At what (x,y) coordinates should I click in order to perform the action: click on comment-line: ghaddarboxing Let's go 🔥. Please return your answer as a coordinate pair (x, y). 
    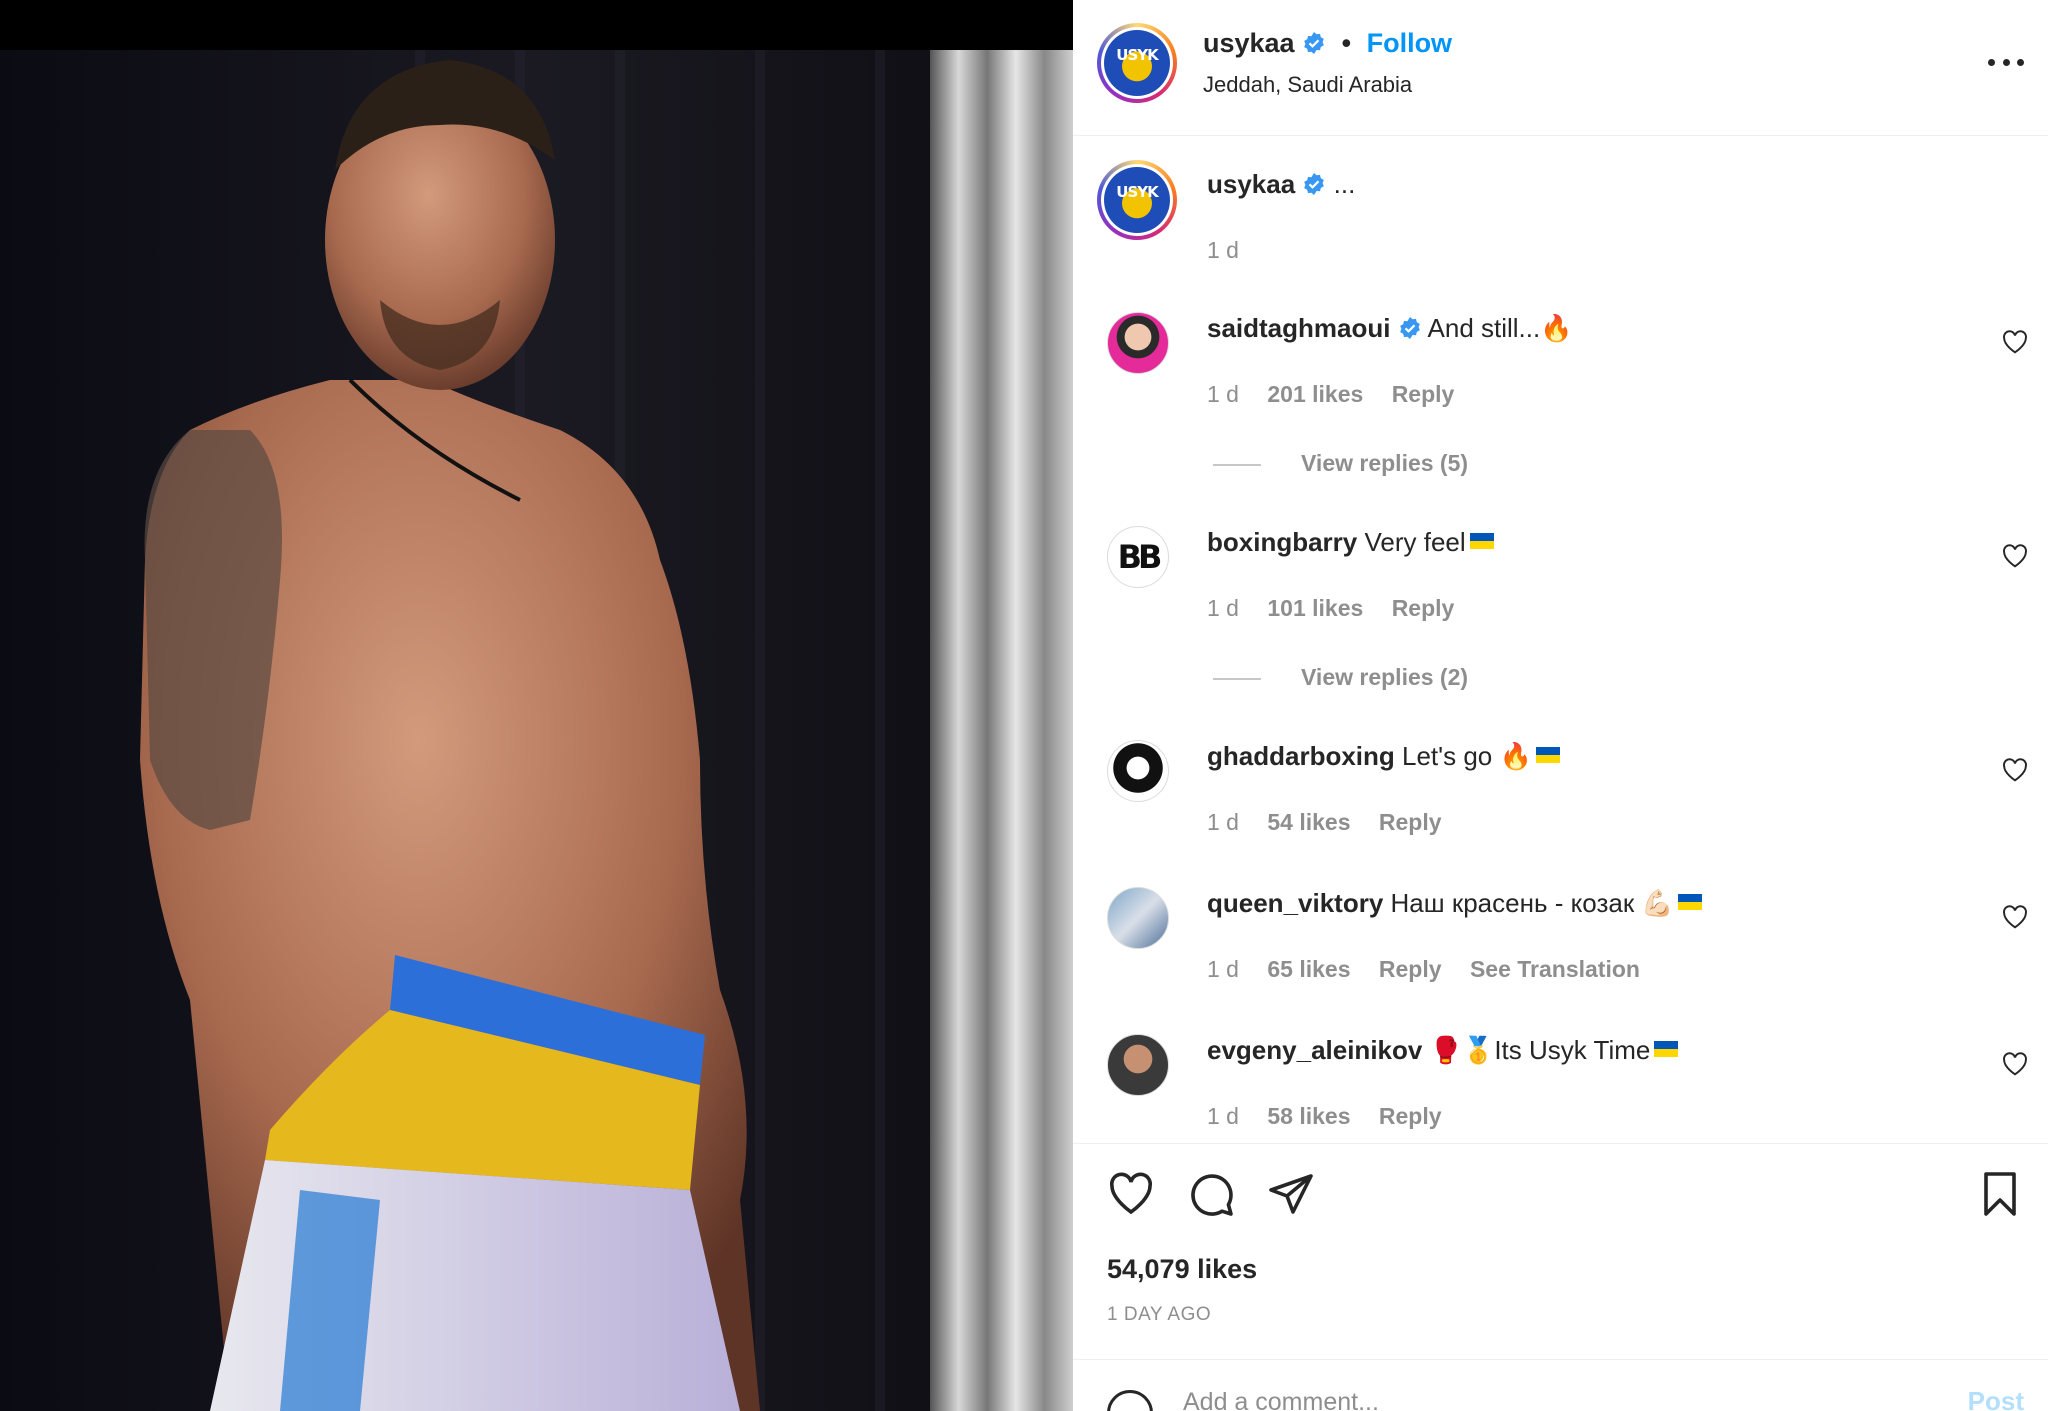
    Looking at the image, I should click on (1383, 756).